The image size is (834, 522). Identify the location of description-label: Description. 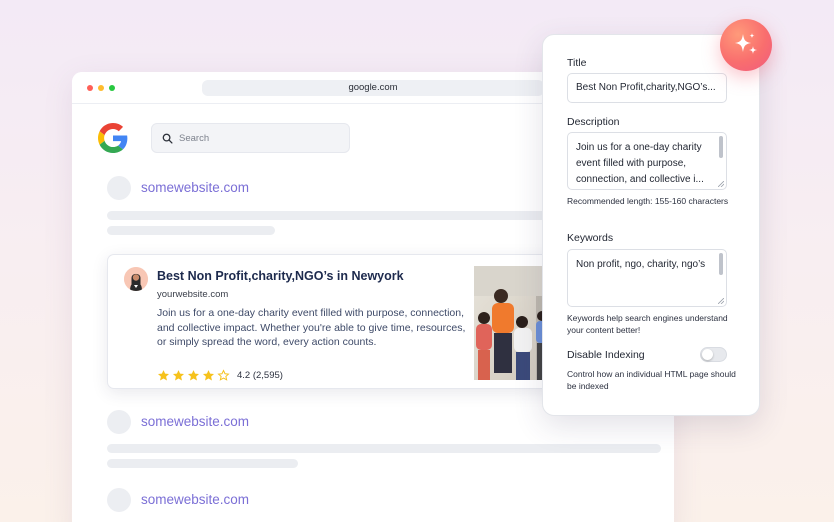
(593, 122).